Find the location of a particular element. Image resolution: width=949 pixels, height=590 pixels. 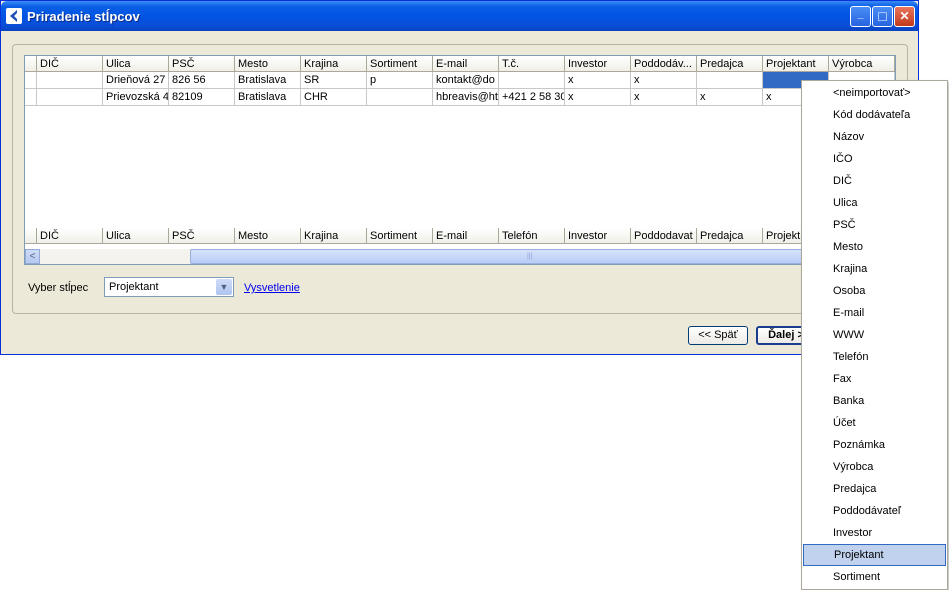

column-select-label: Vyber stĺpec is located at coordinates (58, 288).